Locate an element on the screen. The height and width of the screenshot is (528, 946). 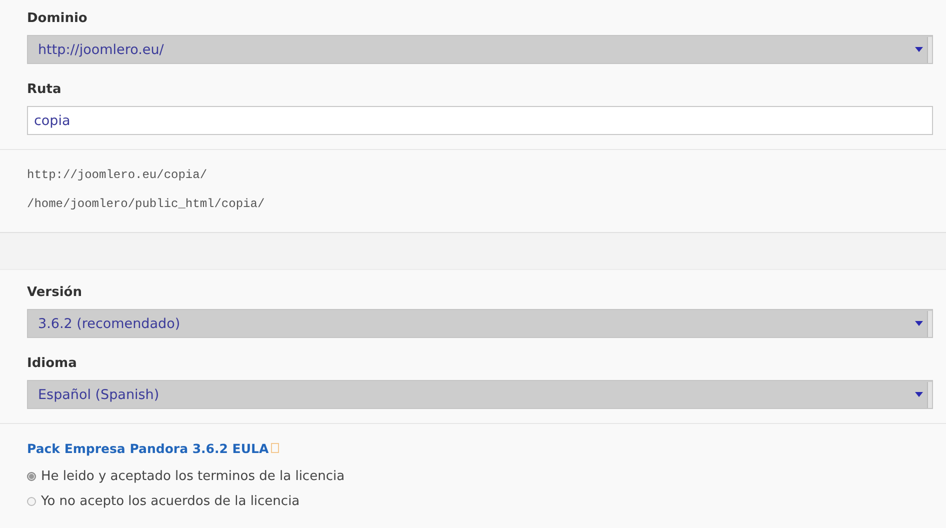
field-label: Versión is located at coordinates (55, 293).